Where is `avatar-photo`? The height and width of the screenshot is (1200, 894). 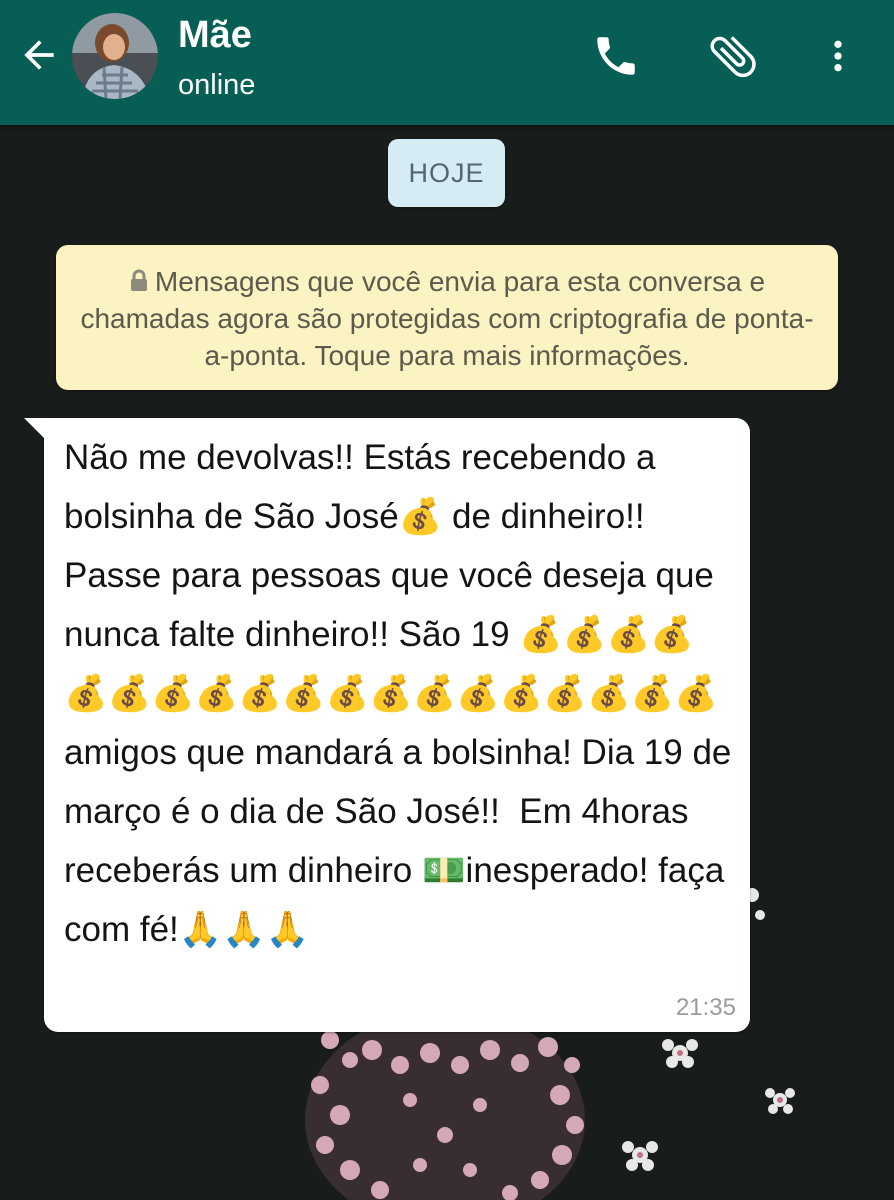
avatar-photo is located at coordinates (115, 56).